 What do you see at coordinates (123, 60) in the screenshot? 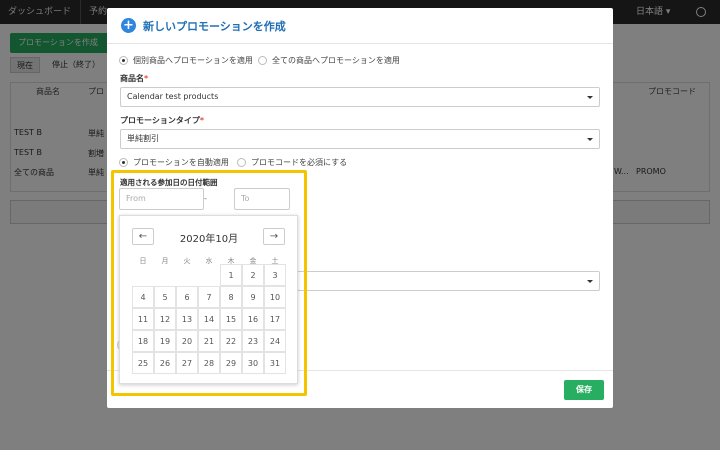
I see `apply-individual-radio` at bounding box center [123, 60].